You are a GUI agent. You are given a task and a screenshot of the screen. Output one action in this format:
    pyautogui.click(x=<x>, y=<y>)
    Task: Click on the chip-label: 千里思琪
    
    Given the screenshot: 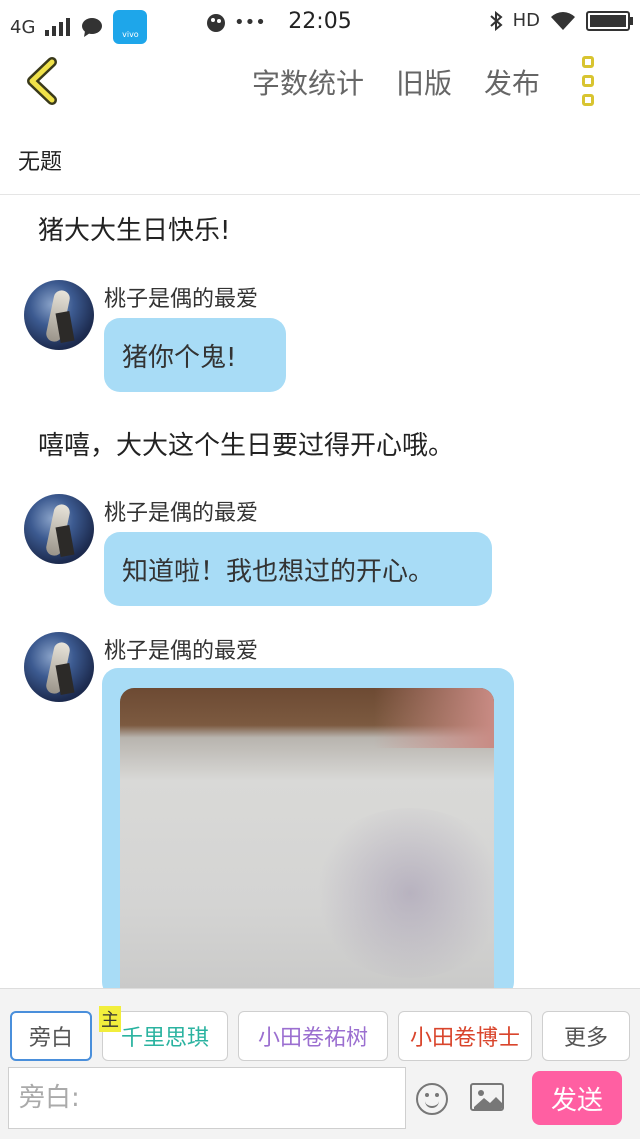 What is the action you would take?
    pyautogui.click(x=164, y=1038)
    